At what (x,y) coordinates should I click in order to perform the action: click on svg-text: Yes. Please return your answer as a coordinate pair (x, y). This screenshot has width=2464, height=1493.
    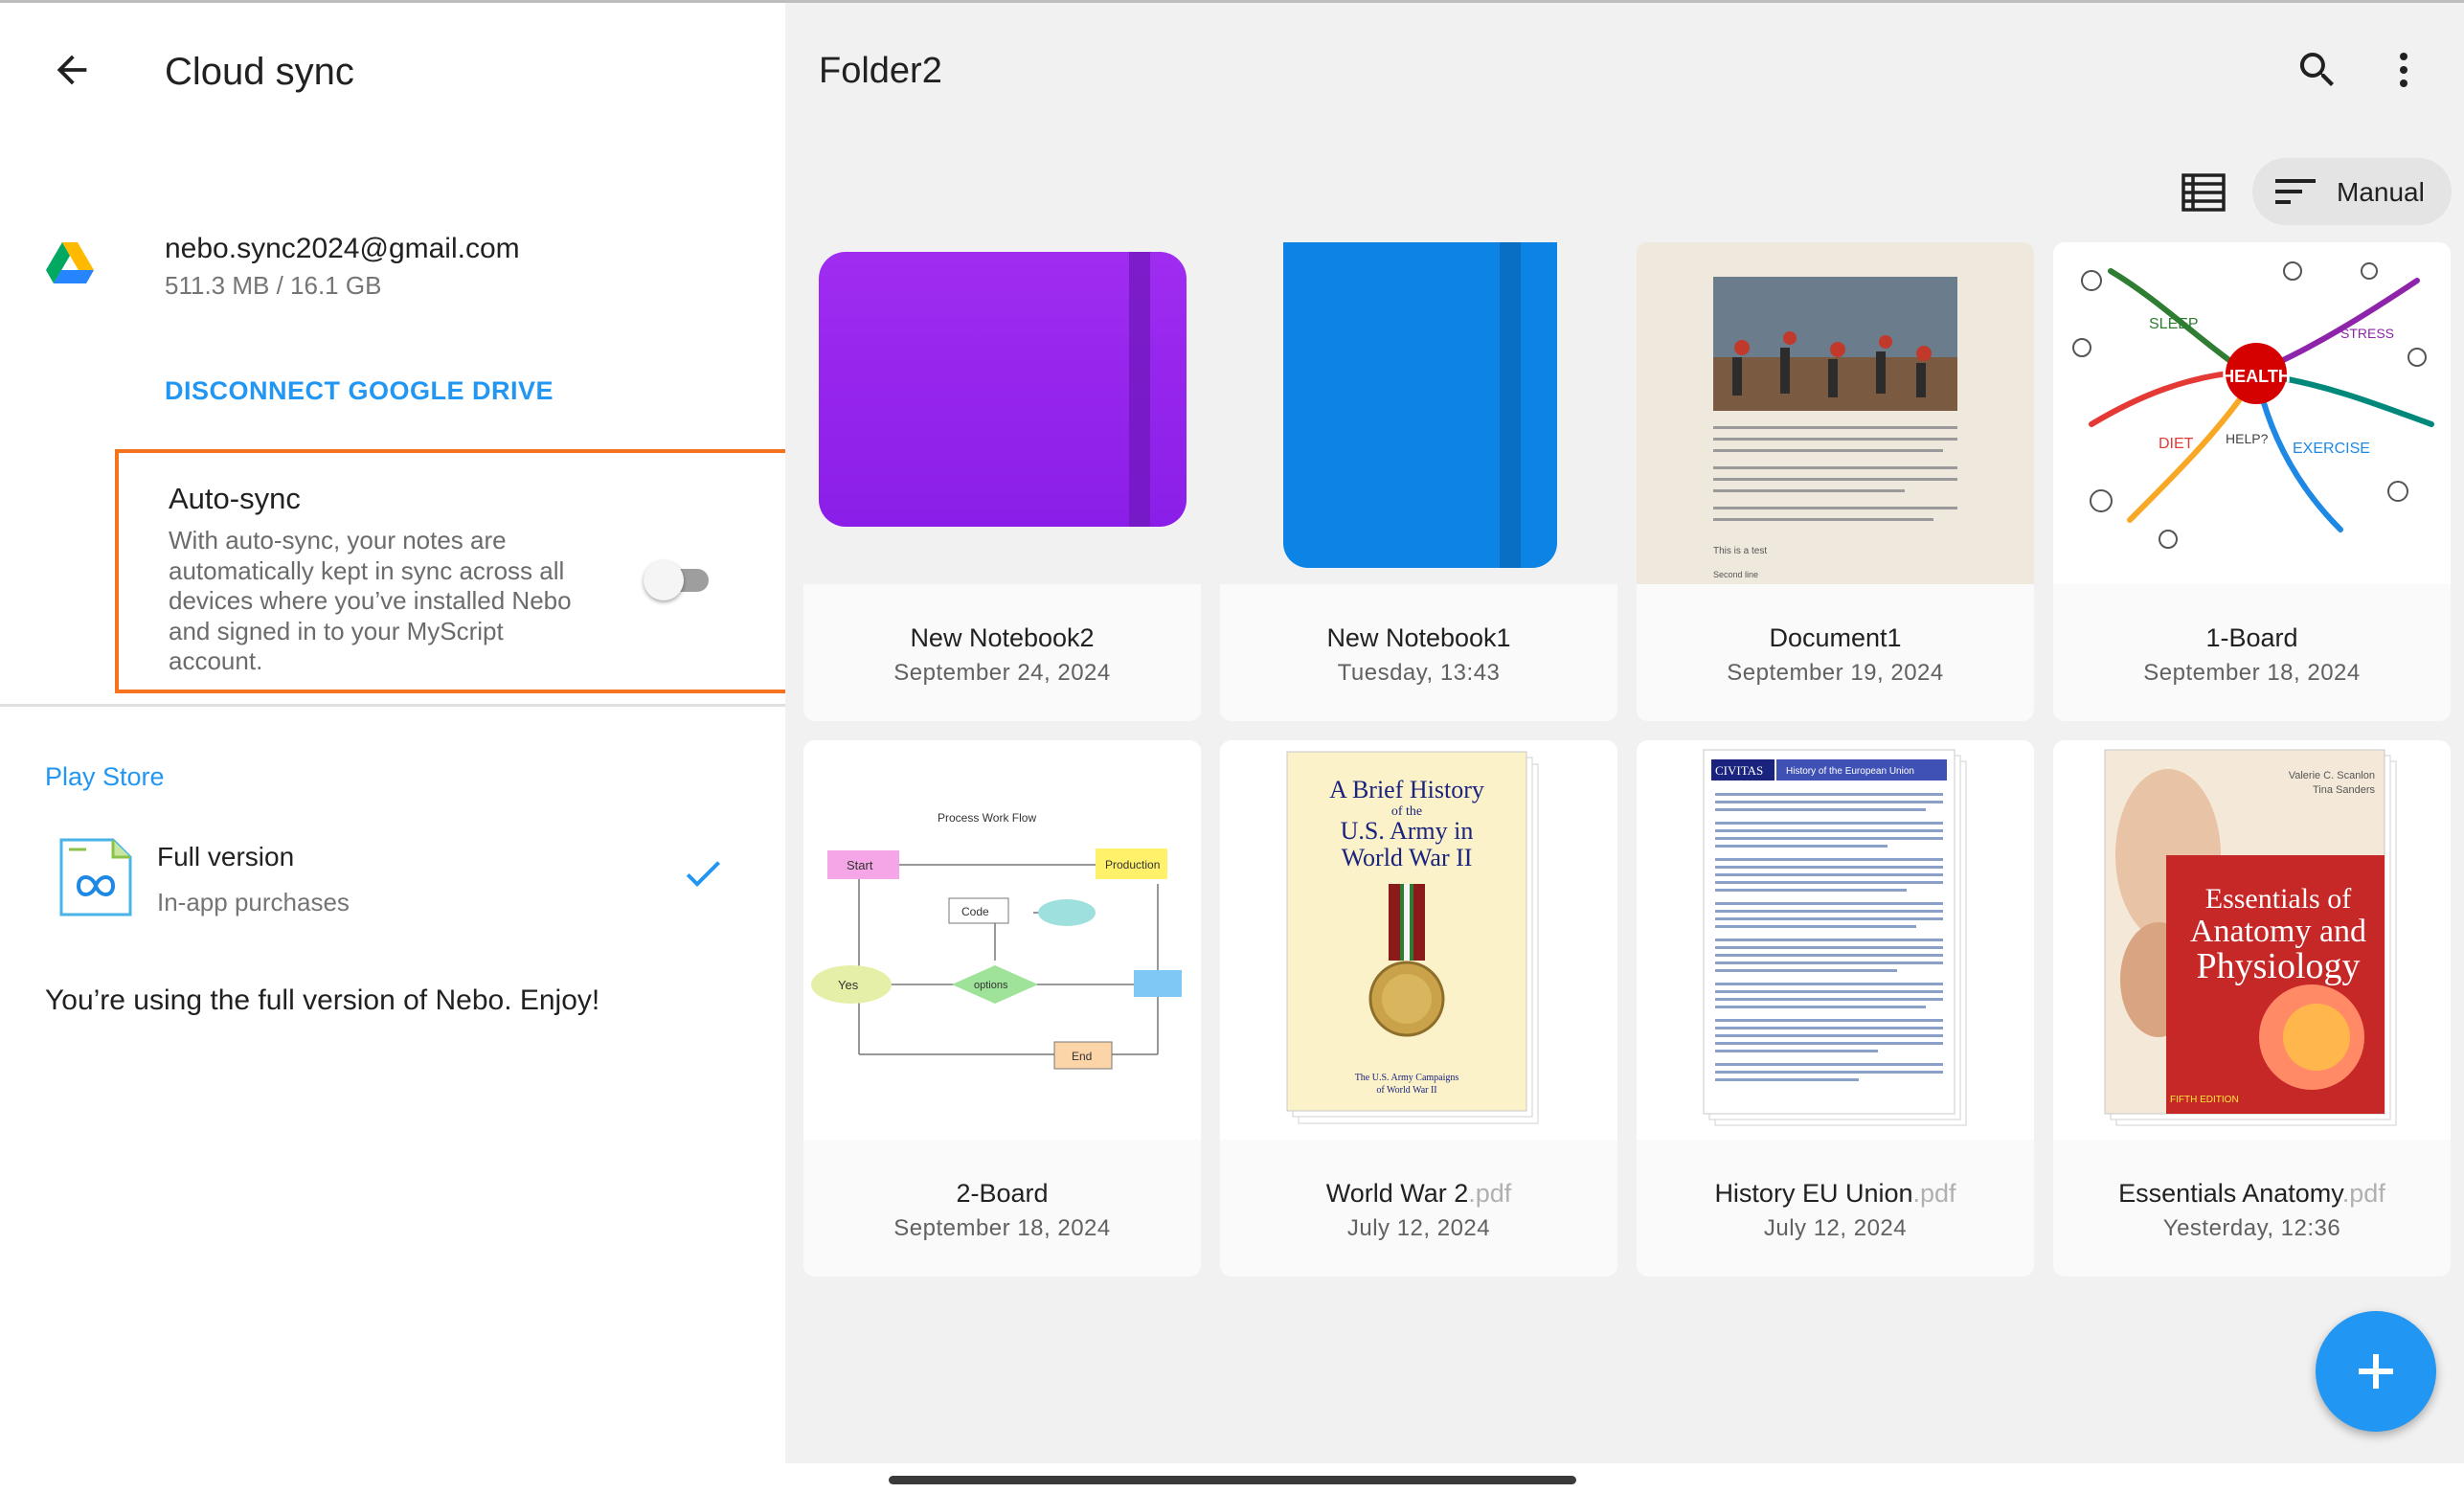
    Looking at the image, I should click on (848, 985).